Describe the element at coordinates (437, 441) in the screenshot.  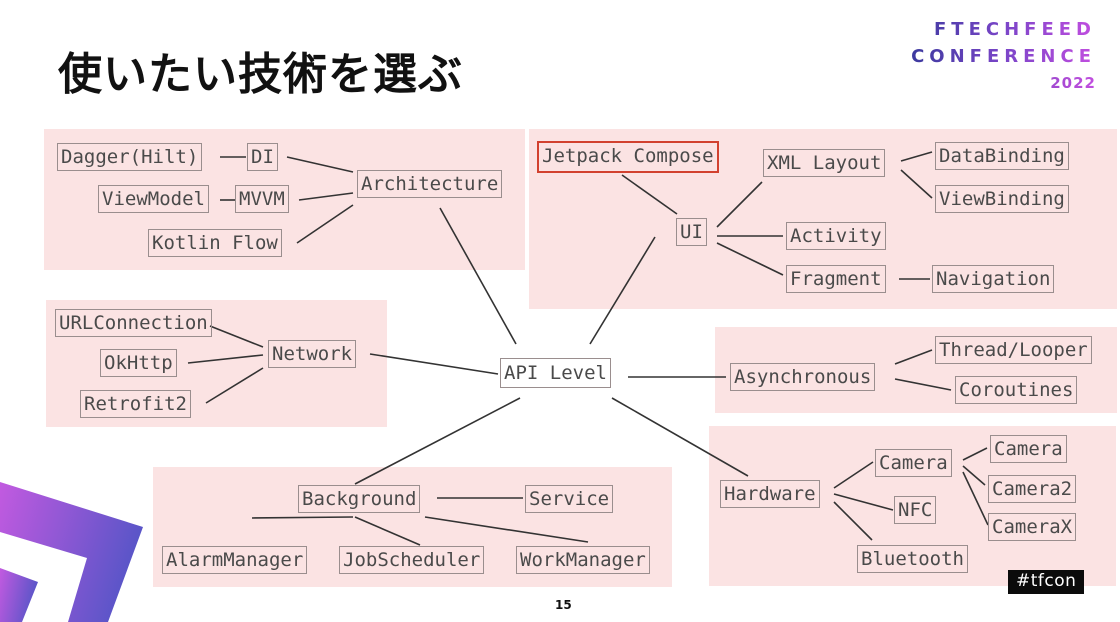
I see `edge-api-background` at that location.